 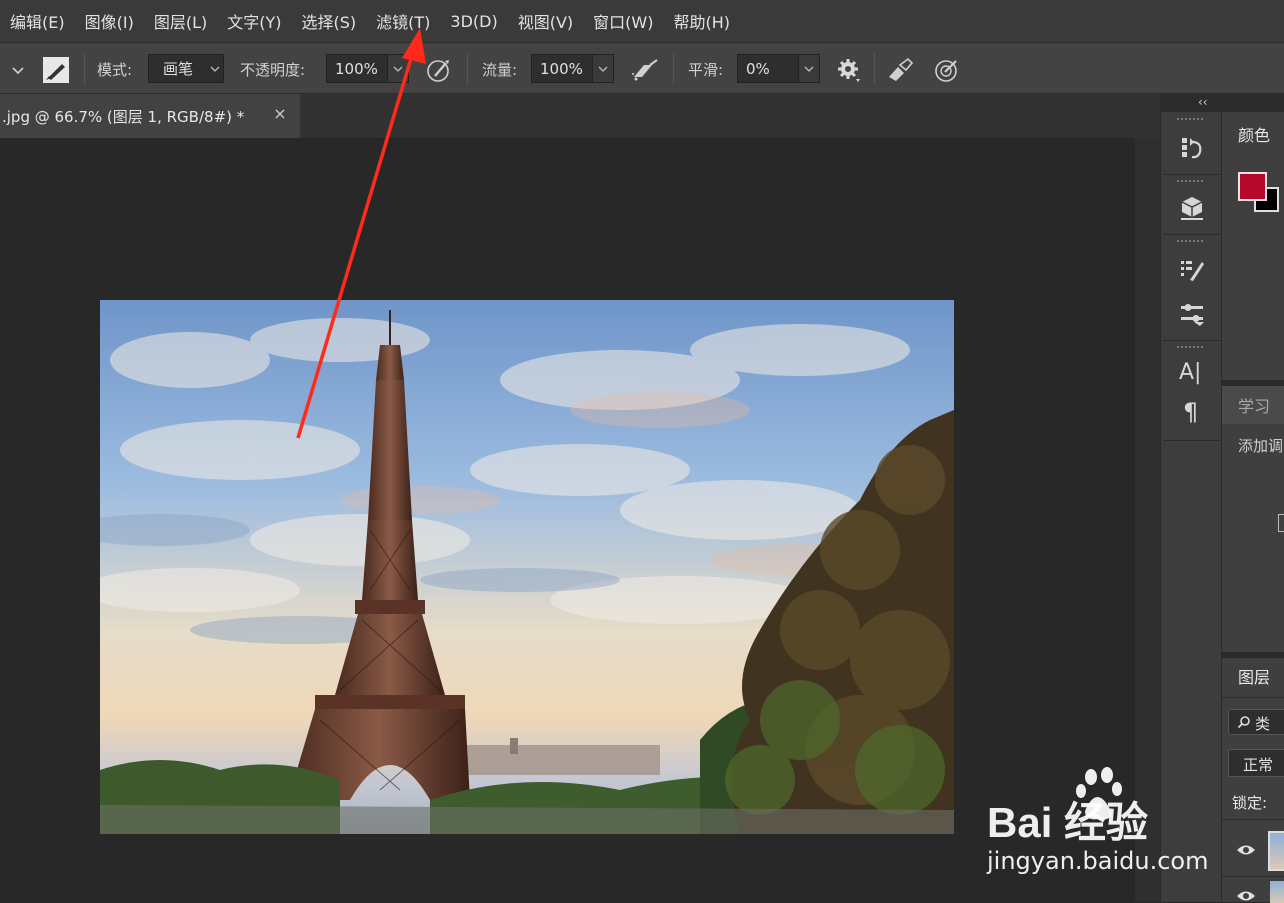 I want to click on canvas-scrollbar, so click(x=1147, y=520).